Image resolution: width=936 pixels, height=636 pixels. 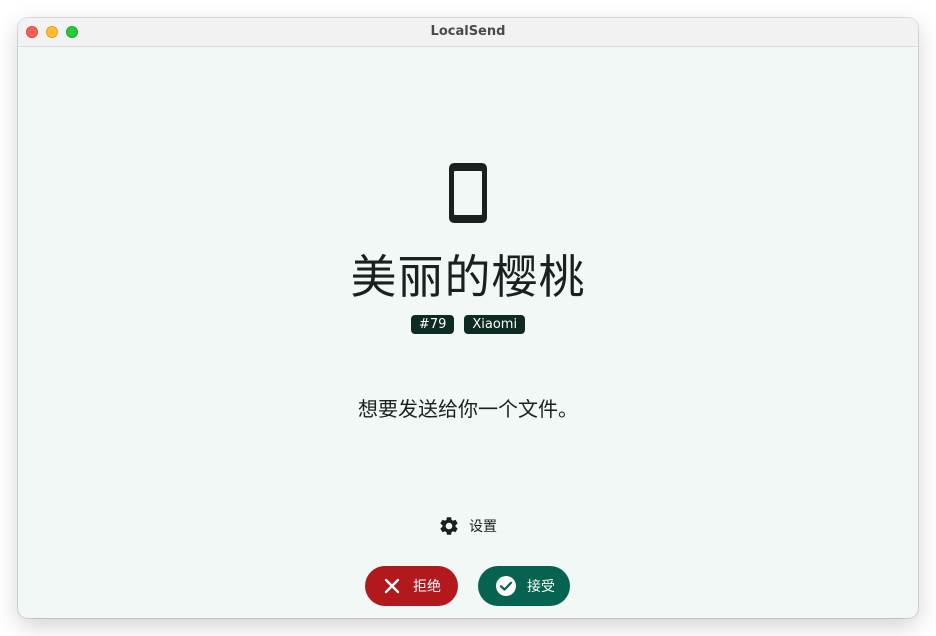 I want to click on title-bar: LocalSend, so click(x=468, y=32).